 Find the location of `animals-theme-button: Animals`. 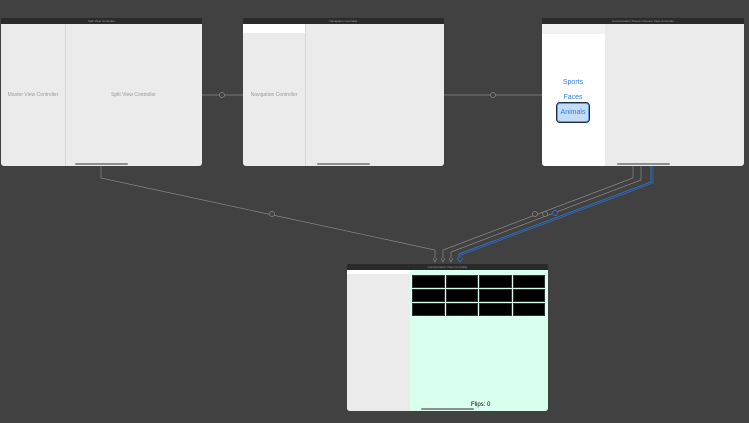

animals-theme-button: Animals is located at coordinates (573, 112).